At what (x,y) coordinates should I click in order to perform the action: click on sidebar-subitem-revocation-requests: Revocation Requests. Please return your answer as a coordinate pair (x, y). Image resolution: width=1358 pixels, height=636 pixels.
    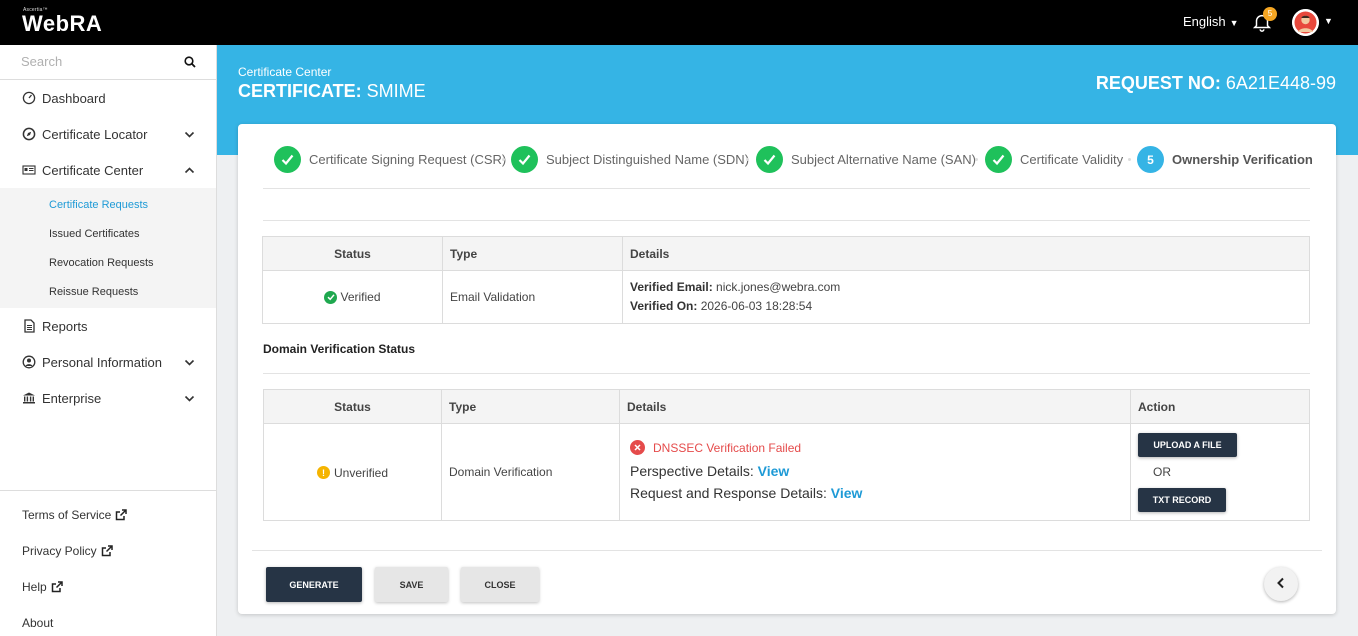
    Looking at the image, I should click on (108, 262).